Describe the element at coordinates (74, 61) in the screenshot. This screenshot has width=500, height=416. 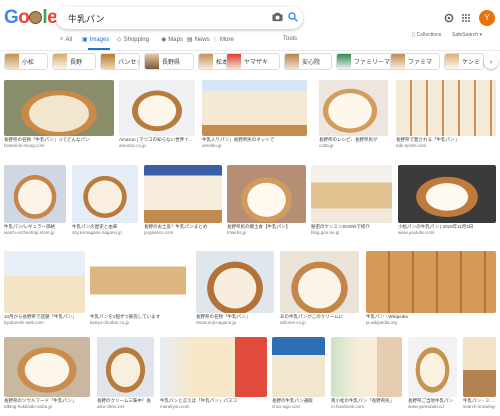
I see `chip: 長野` at that location.